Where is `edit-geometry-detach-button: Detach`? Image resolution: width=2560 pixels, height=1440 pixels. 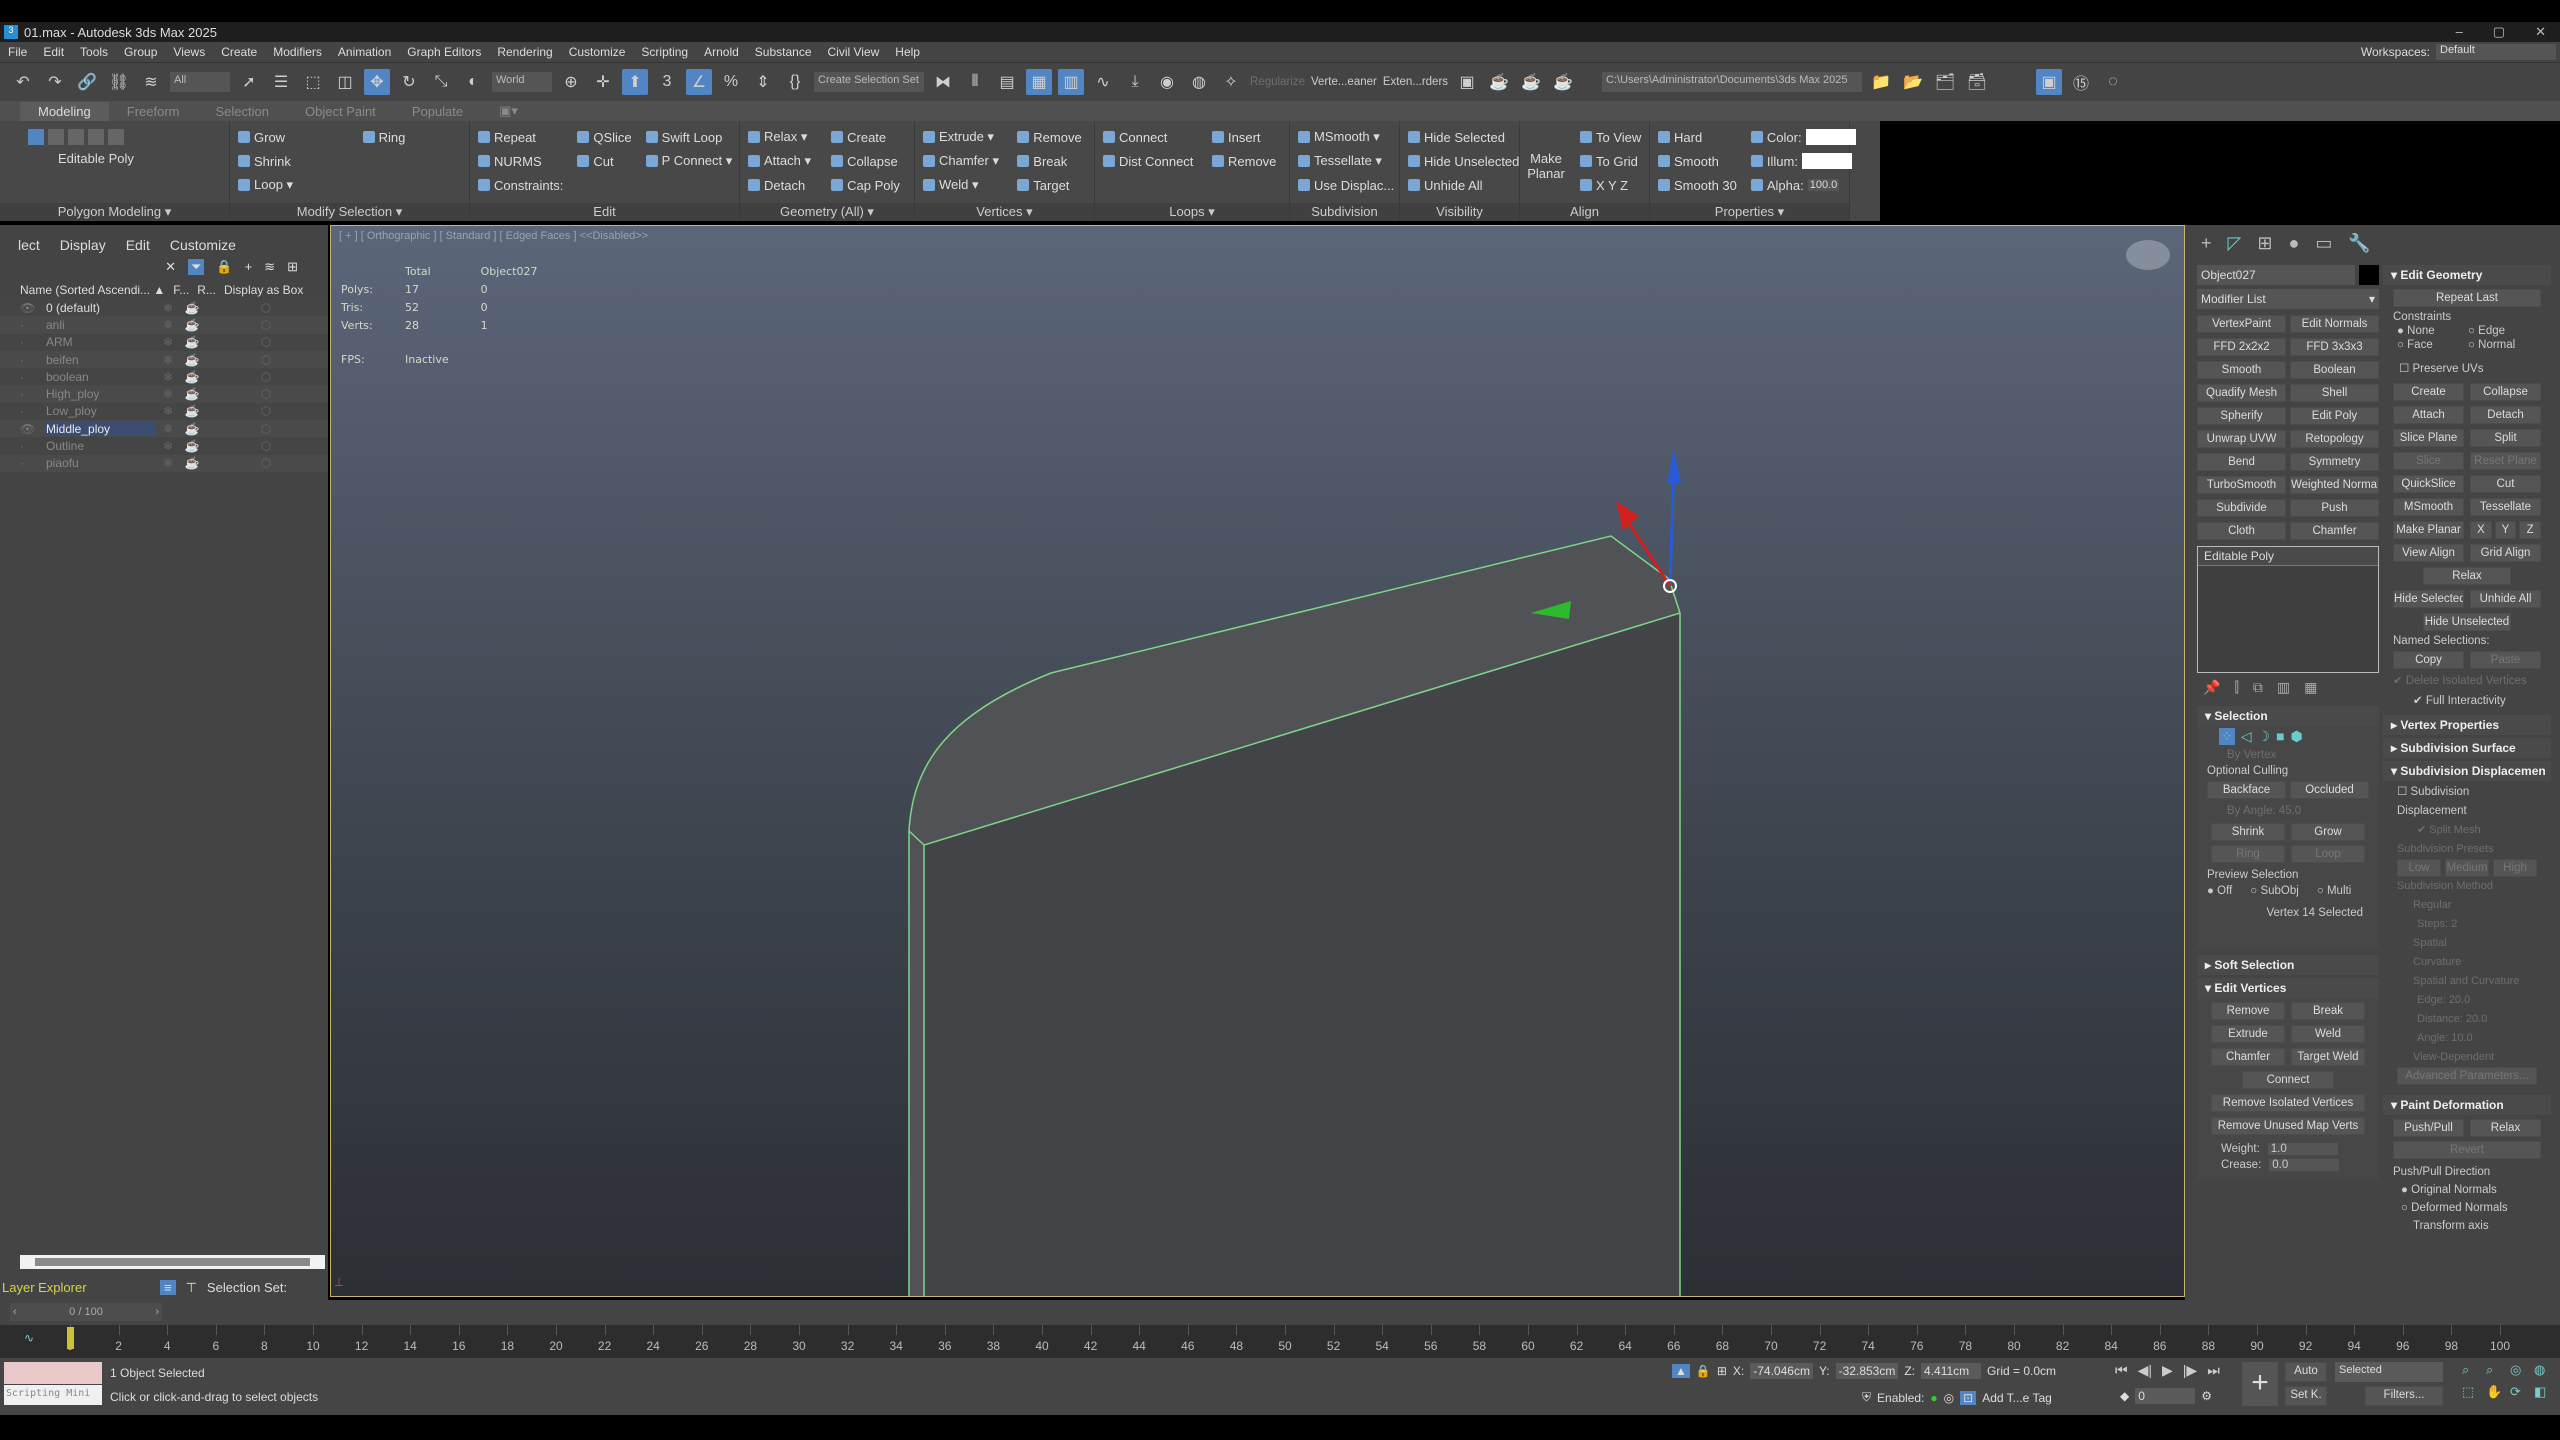 edit-geometry-detach-button: Detach is located at coordinates (2505, 415).